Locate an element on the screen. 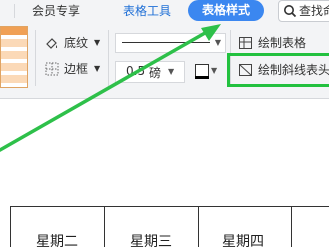  tab-separator is located at coordinates (14, 11).